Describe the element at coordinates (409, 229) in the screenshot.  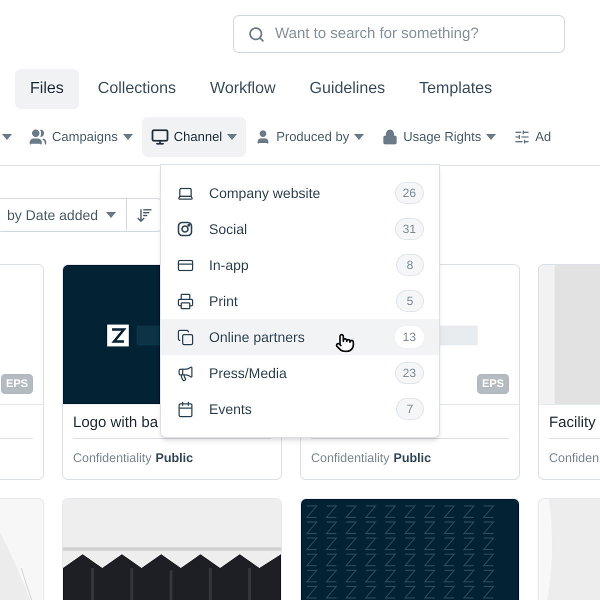
I see `count-badge: 31` at that location.